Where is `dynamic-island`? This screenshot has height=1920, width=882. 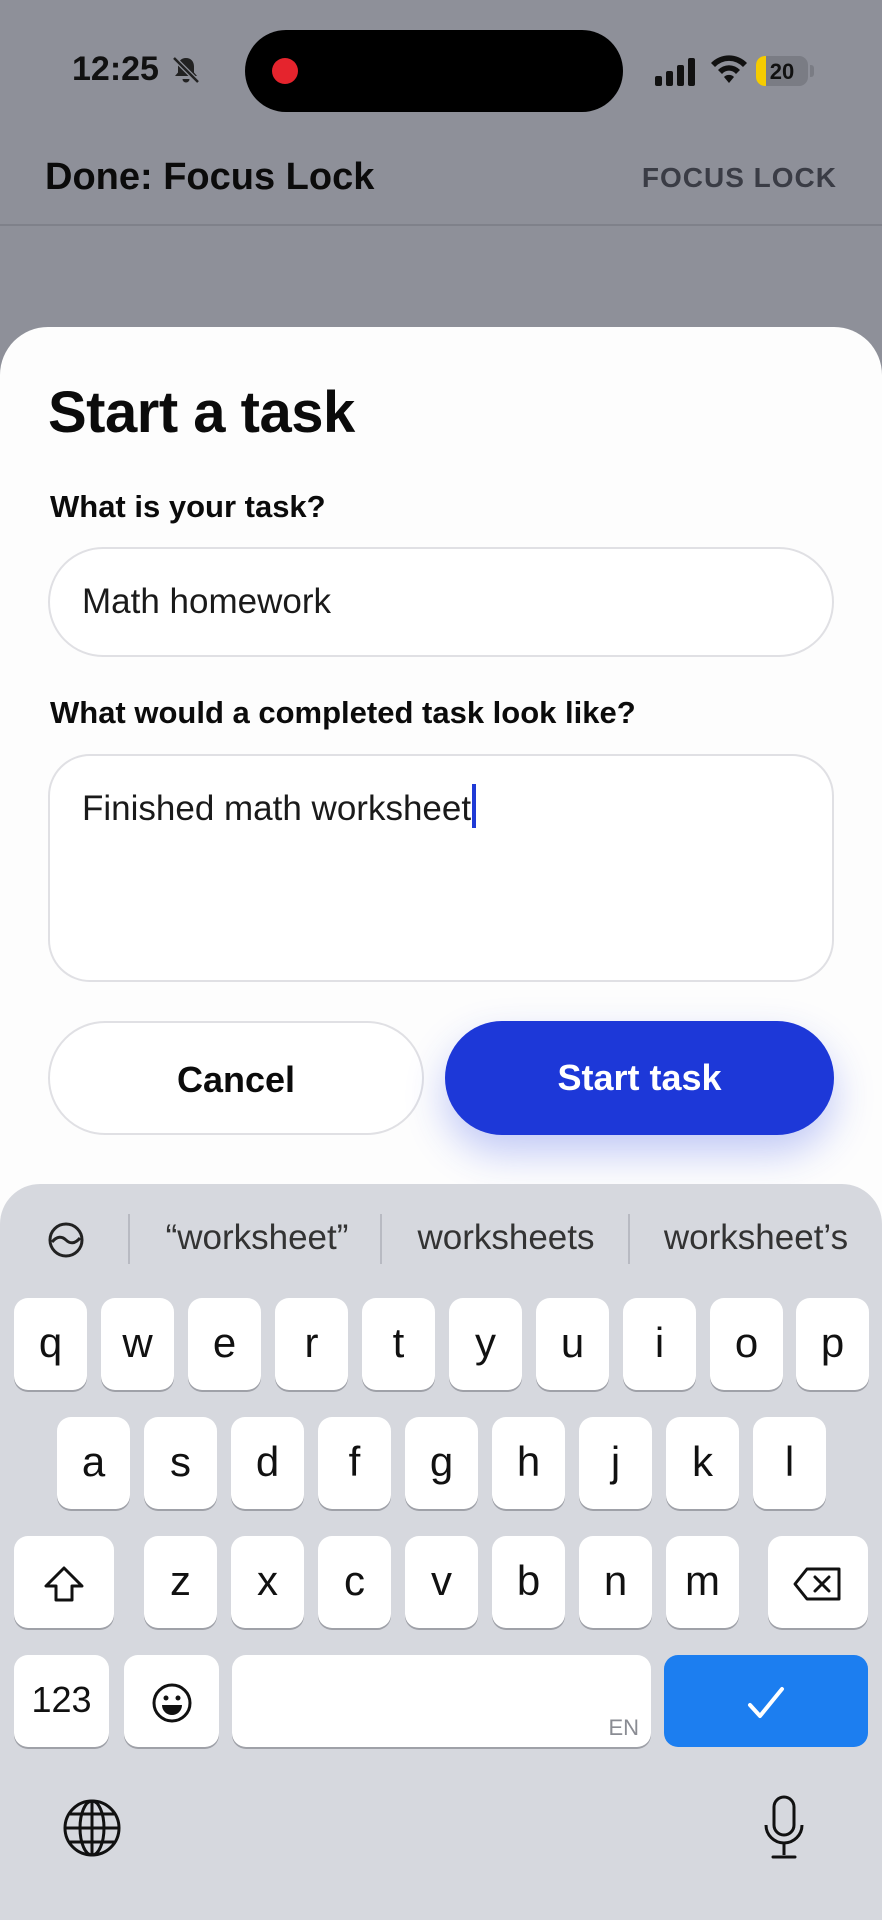
dynamic-island is located at coordinates (434, 71).